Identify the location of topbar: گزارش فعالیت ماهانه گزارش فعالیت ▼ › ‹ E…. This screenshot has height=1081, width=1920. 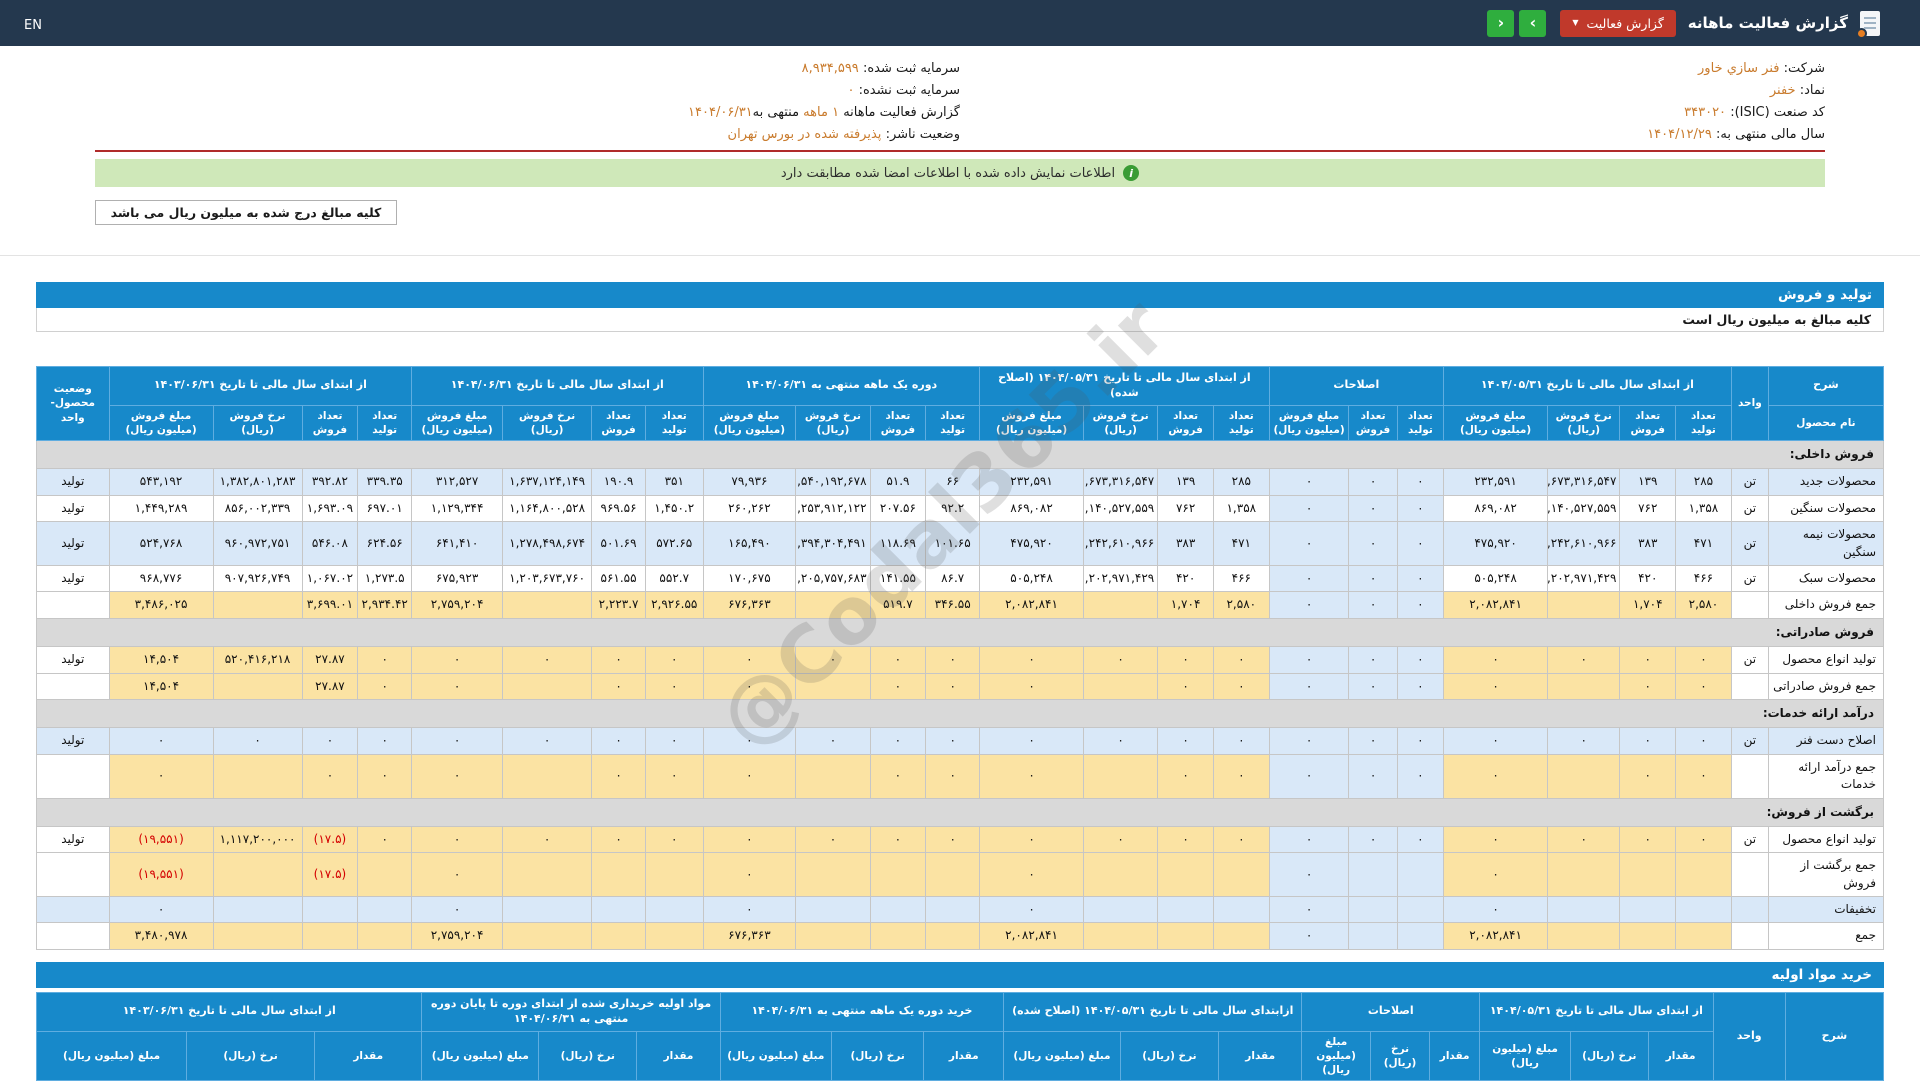
(960, 23).